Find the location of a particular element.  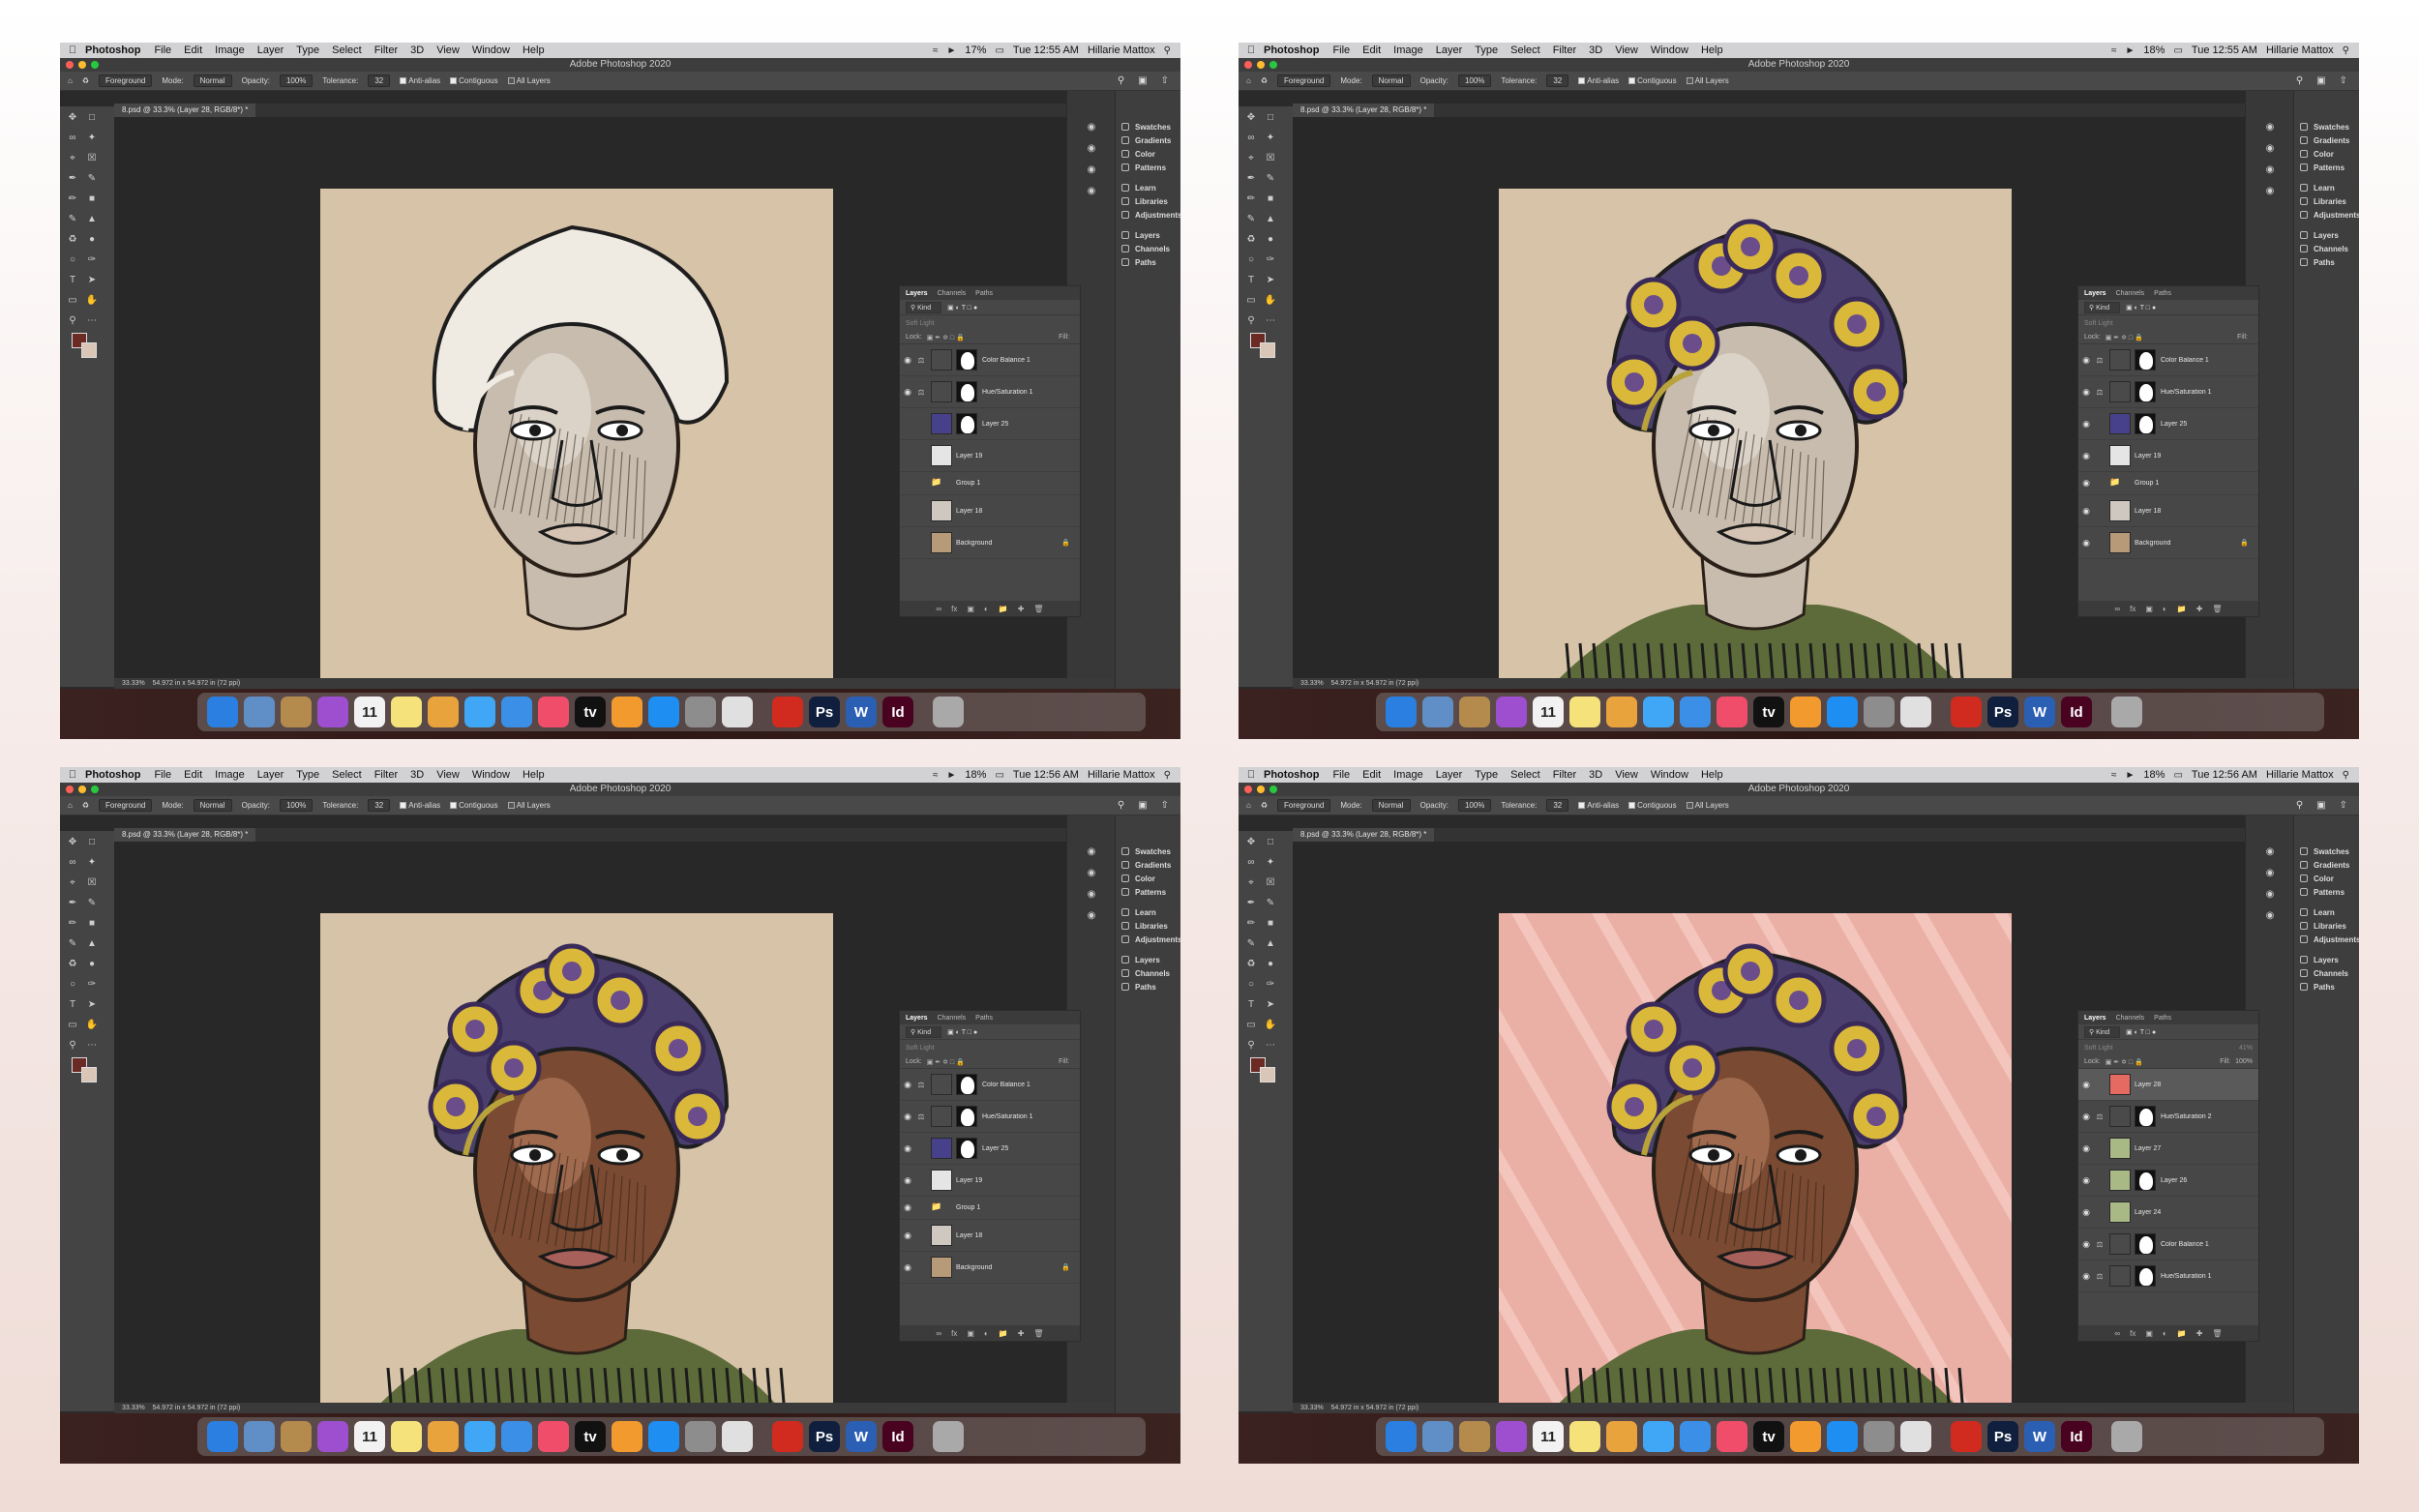

layer-name: Color Balance 1 is located at coordinates (2210, 361).